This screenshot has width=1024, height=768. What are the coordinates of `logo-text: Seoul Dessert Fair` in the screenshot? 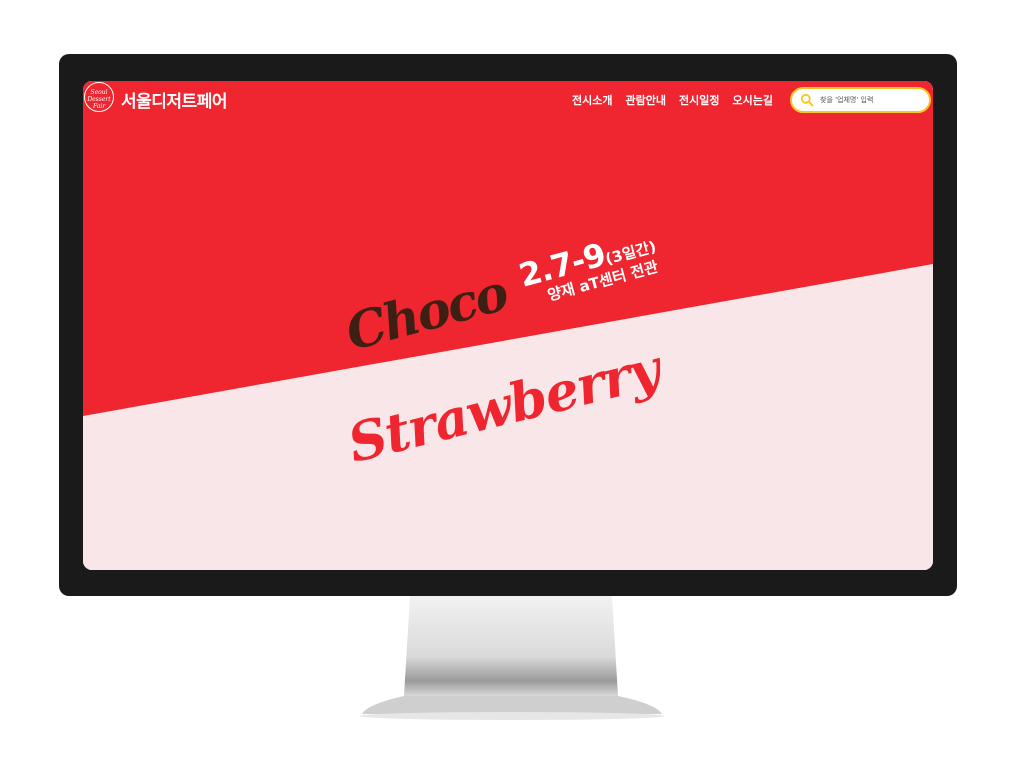 It's located at (99, 99).